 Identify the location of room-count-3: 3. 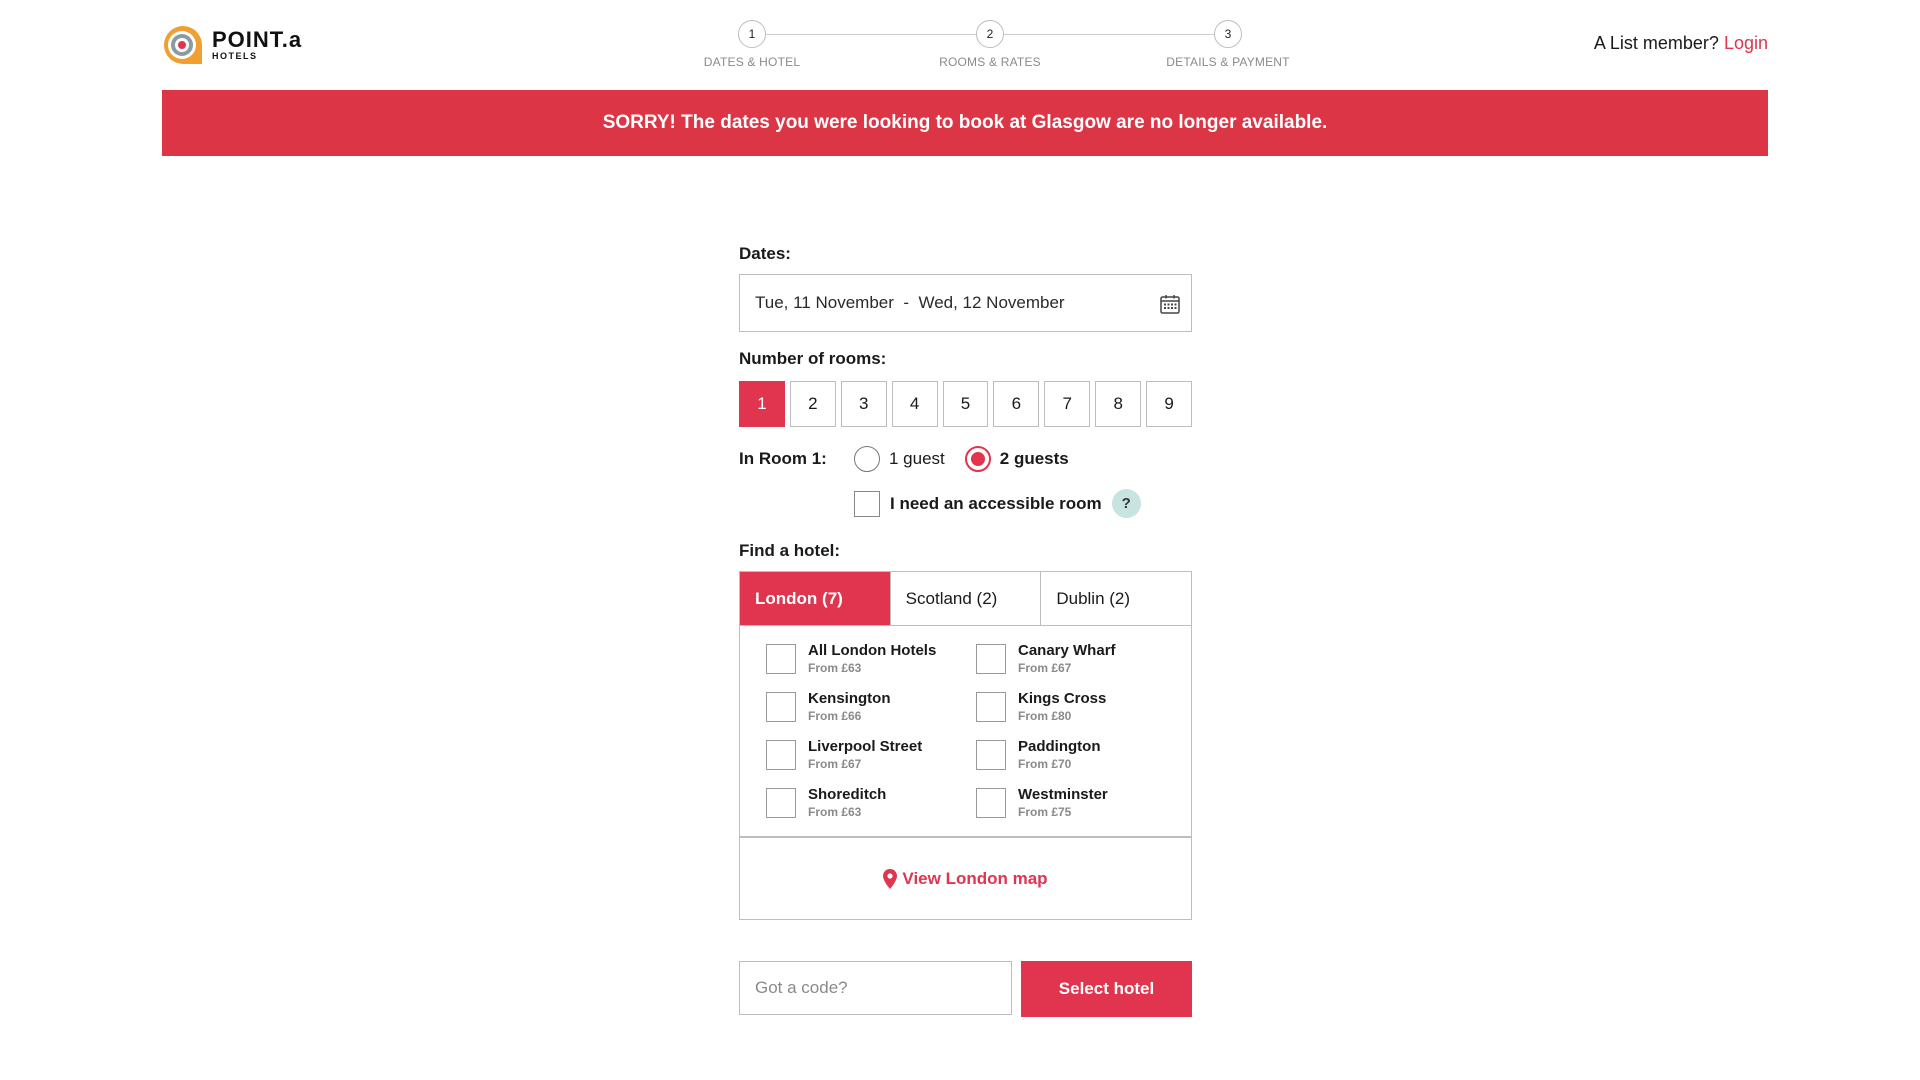
(863, 404).